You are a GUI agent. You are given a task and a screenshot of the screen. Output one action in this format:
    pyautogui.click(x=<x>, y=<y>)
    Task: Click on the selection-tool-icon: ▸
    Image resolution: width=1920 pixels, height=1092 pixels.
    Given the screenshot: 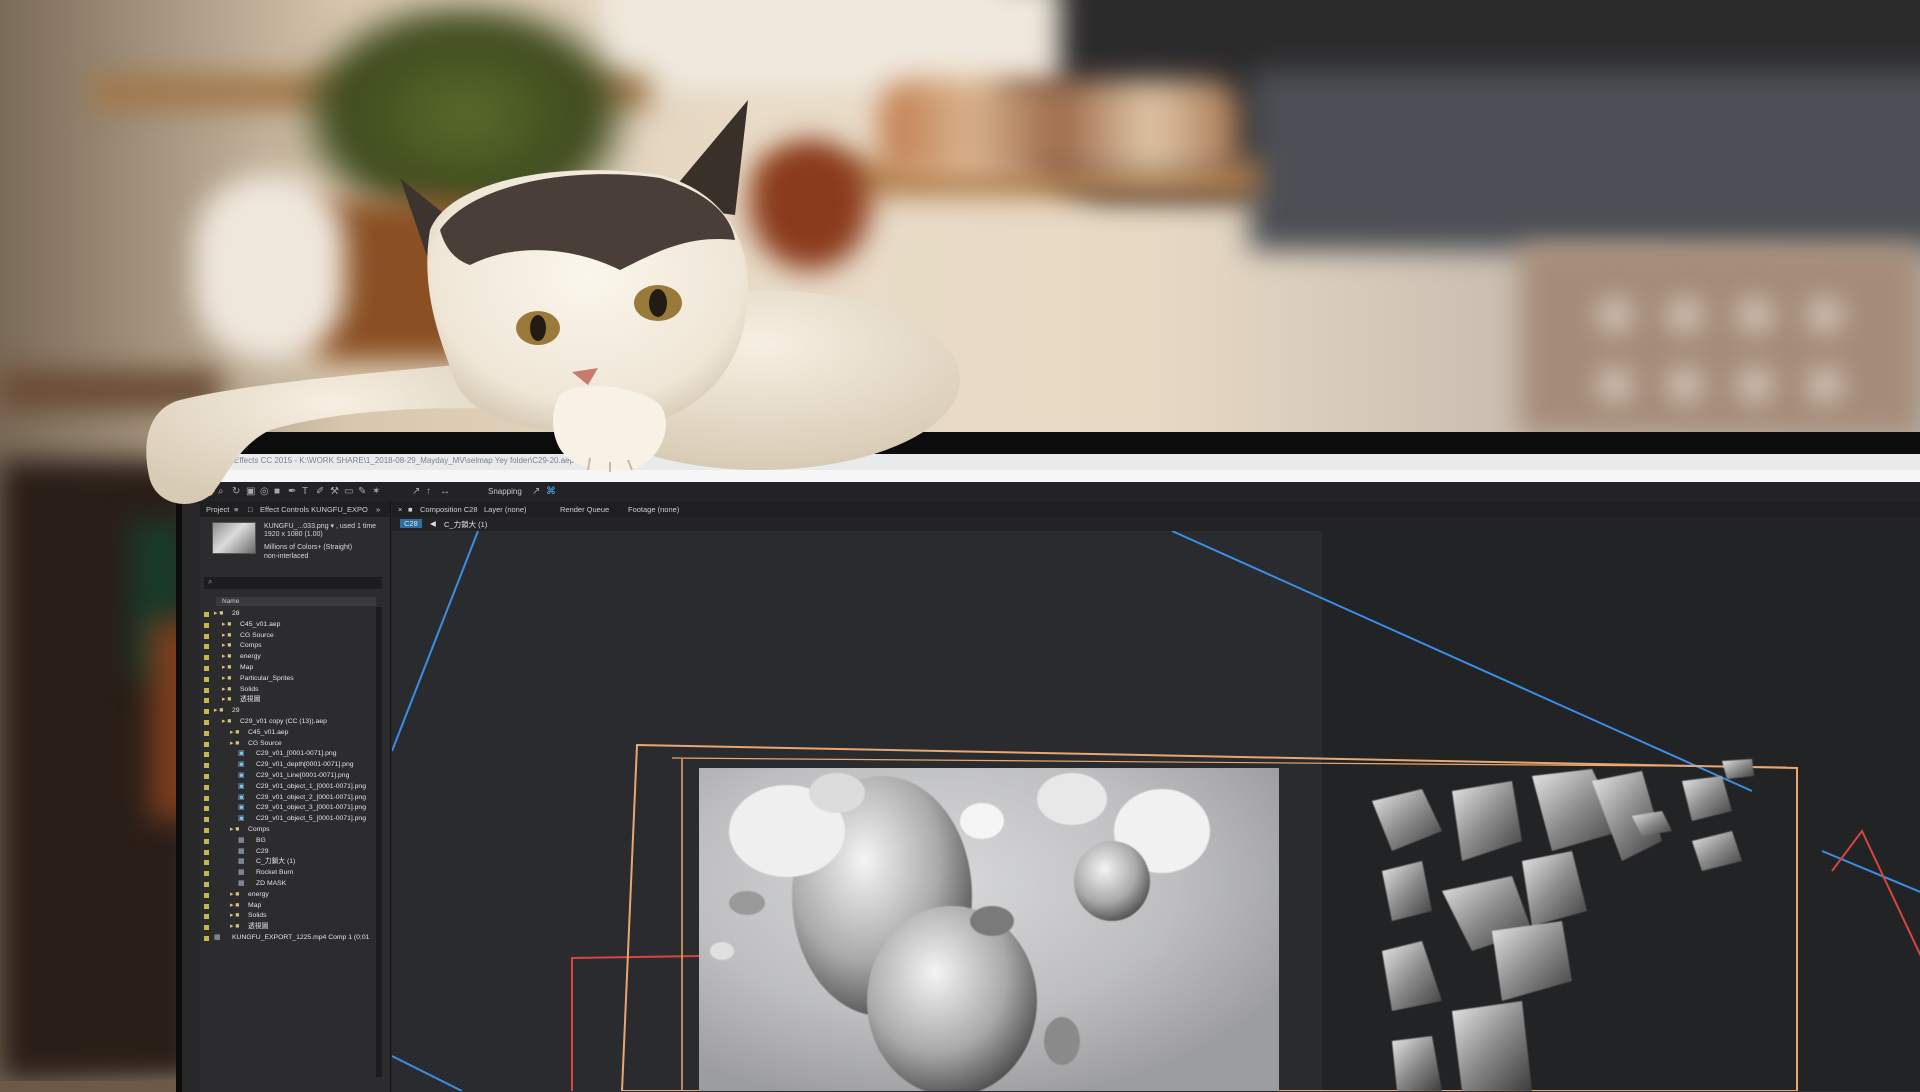 What is the action you would take?
    pyautogui.click(x=192, y=491)
    